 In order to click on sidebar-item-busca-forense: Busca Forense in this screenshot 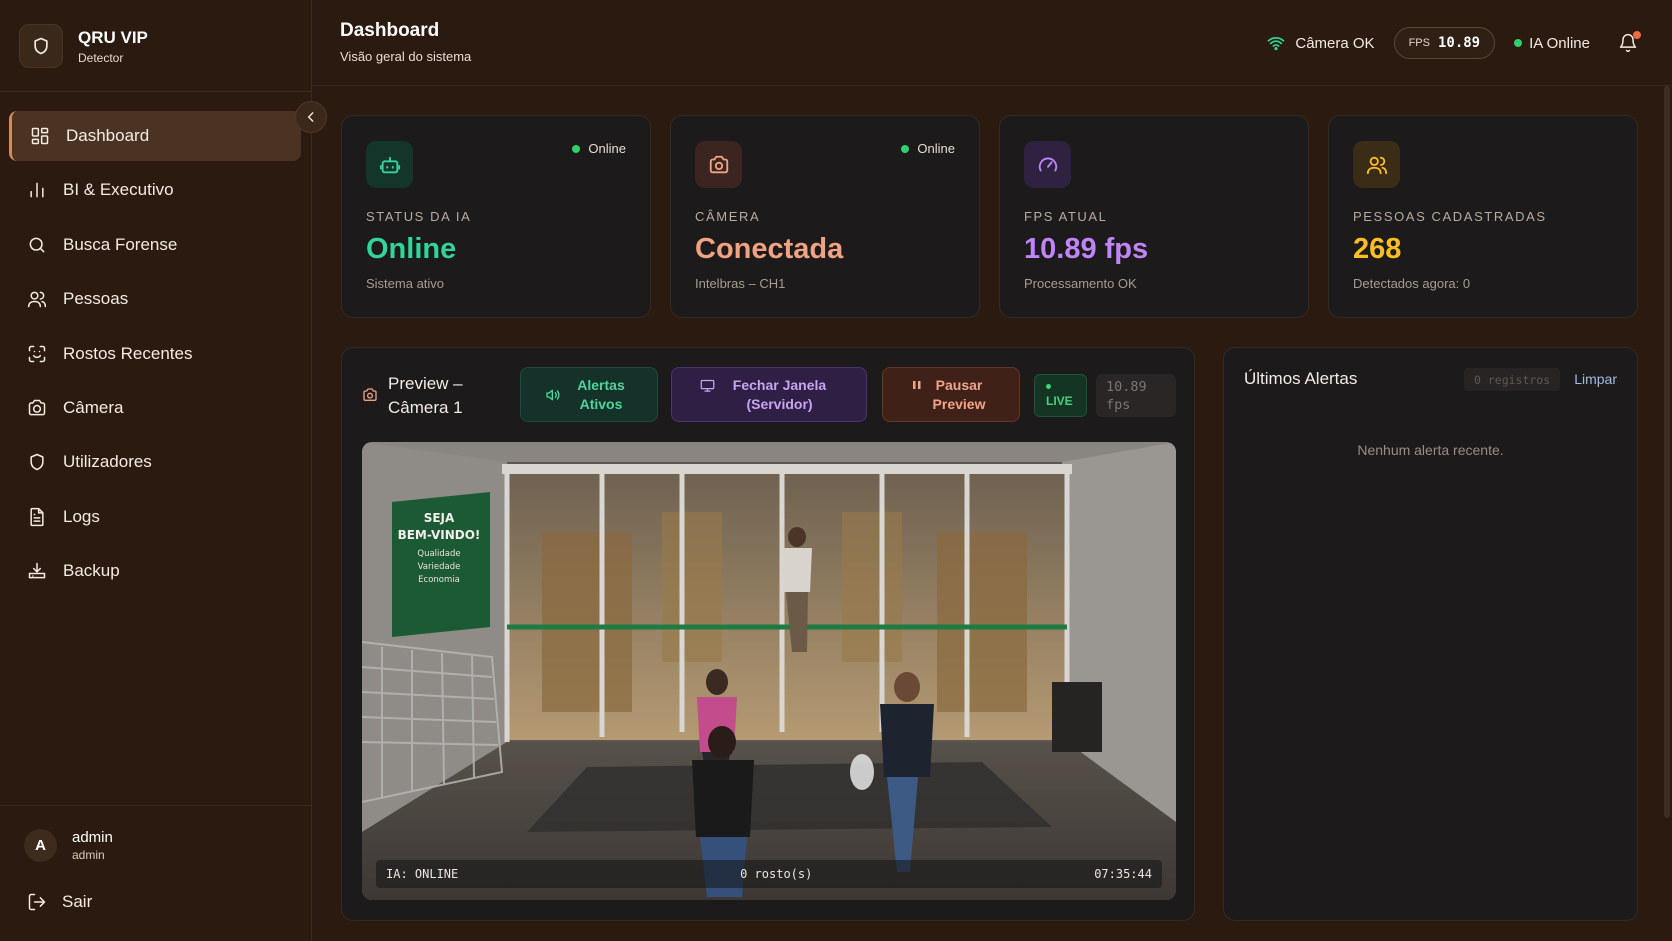, I will do `click(155, 245)`.